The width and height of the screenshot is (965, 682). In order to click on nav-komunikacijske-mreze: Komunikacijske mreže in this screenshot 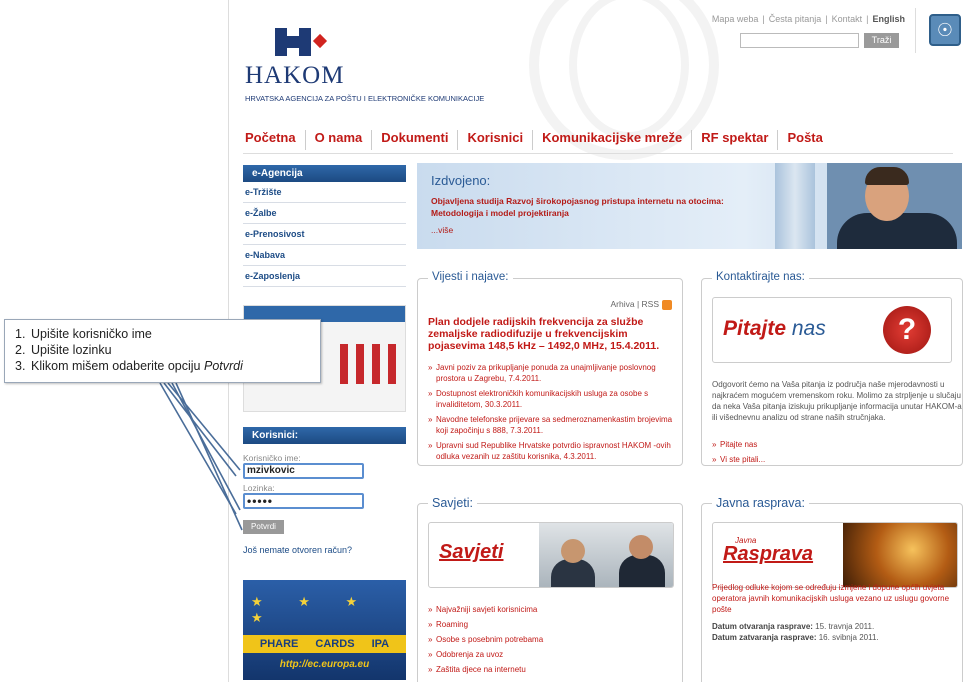, I will do `click(613, 140)`.